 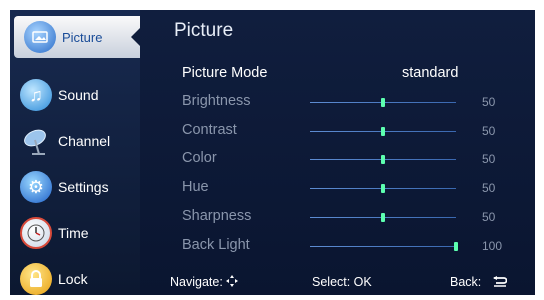 I want to click on setting-label: Contrast, so click(x=209, y=130).